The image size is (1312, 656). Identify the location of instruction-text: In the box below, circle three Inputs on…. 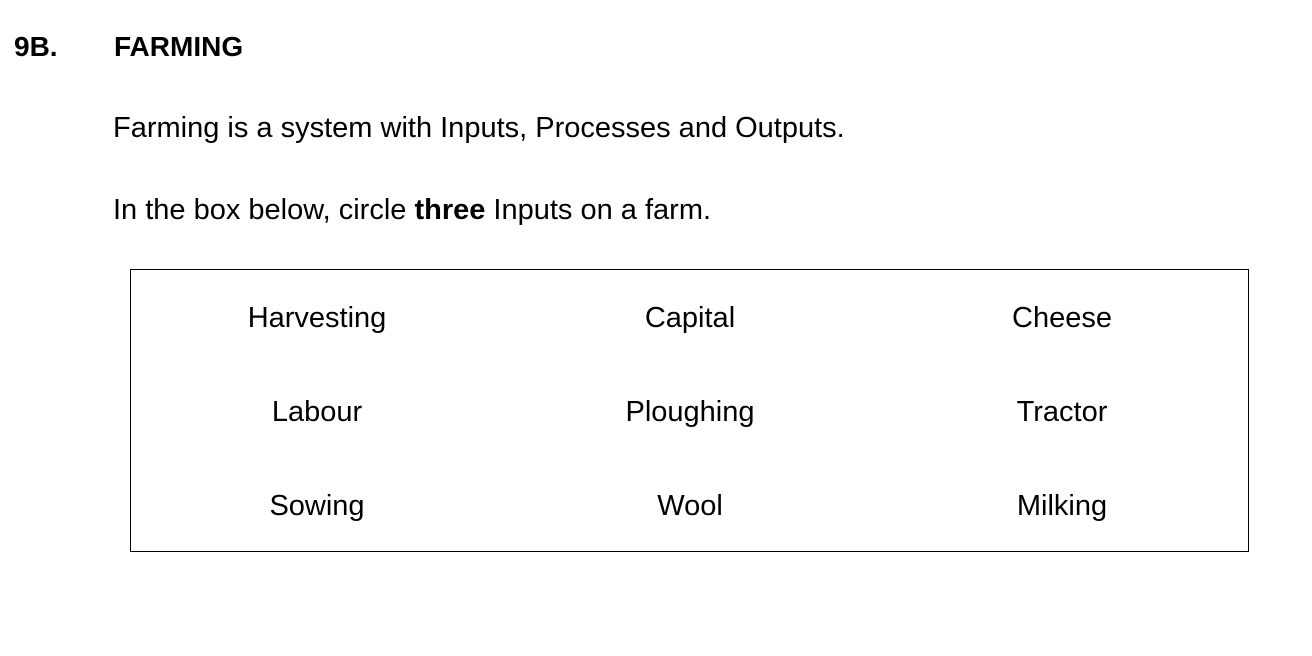
(412, 210).